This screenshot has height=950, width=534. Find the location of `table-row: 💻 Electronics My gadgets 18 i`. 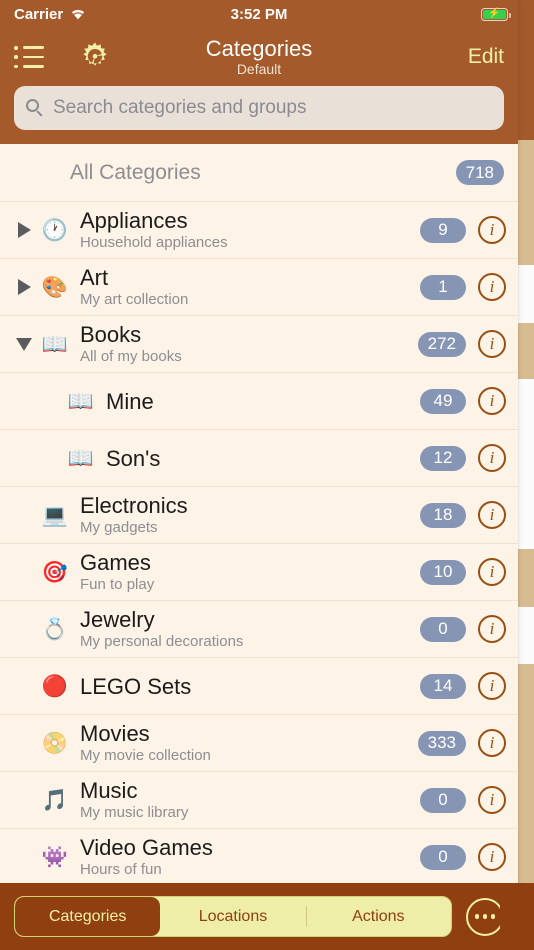

table-row: 💻 Electronics My gadgets 18 i is located at coordinates (259, 514).